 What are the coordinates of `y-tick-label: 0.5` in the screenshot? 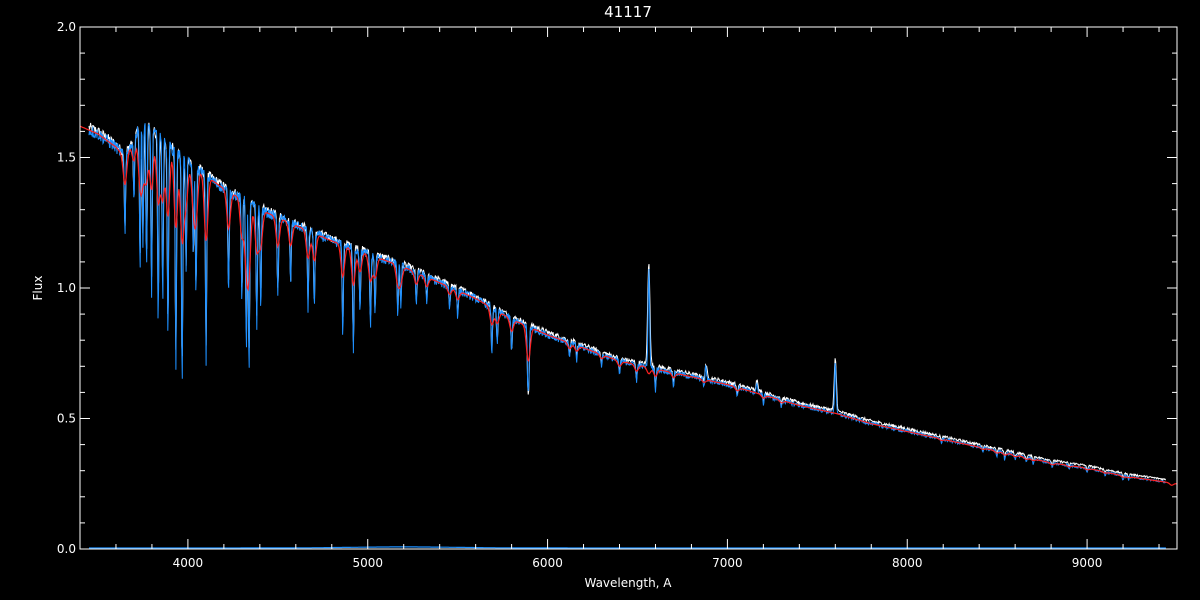 It's located at (66, 419).